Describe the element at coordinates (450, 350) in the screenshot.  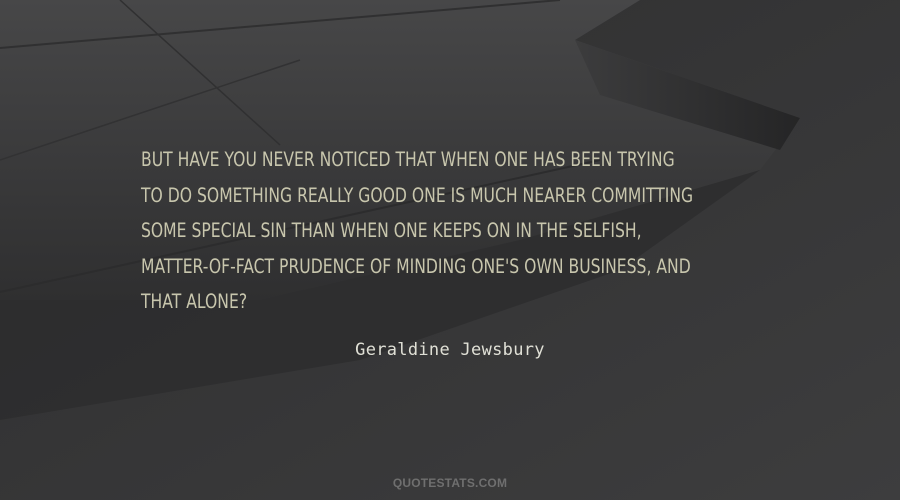
I see `quote-author: Geraldine Jewsbury` at that location.